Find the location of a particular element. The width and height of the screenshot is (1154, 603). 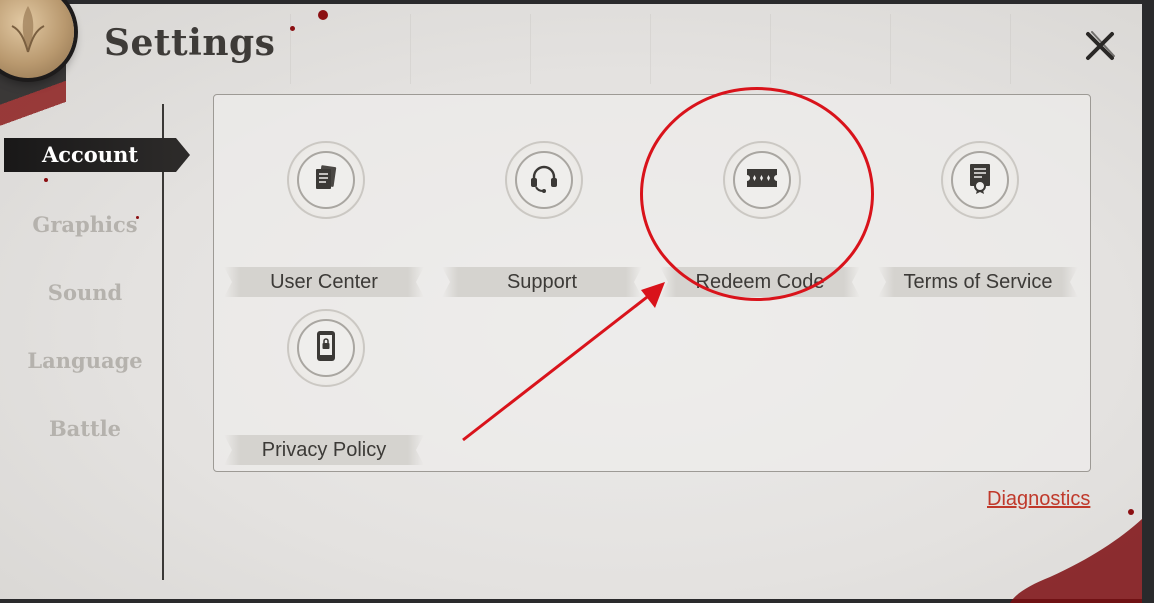

page-title: Settings is located at coordinates (190, 43).